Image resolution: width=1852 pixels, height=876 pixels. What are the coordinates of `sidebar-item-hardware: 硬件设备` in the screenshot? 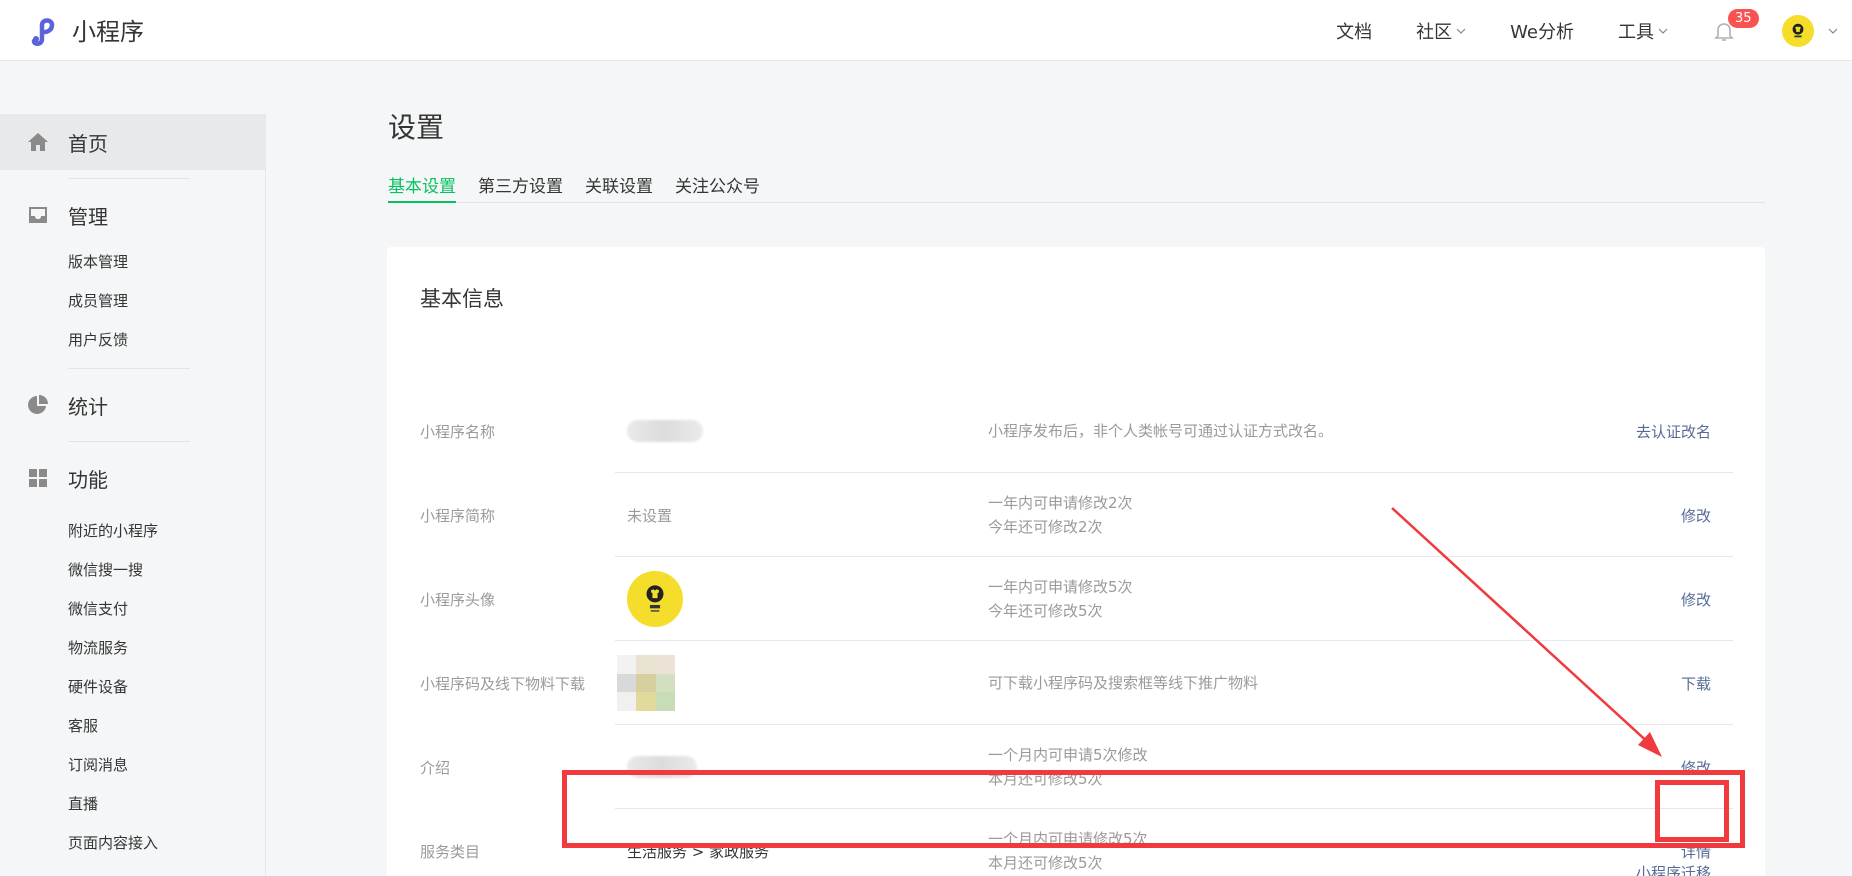 It's located at (132, 687).